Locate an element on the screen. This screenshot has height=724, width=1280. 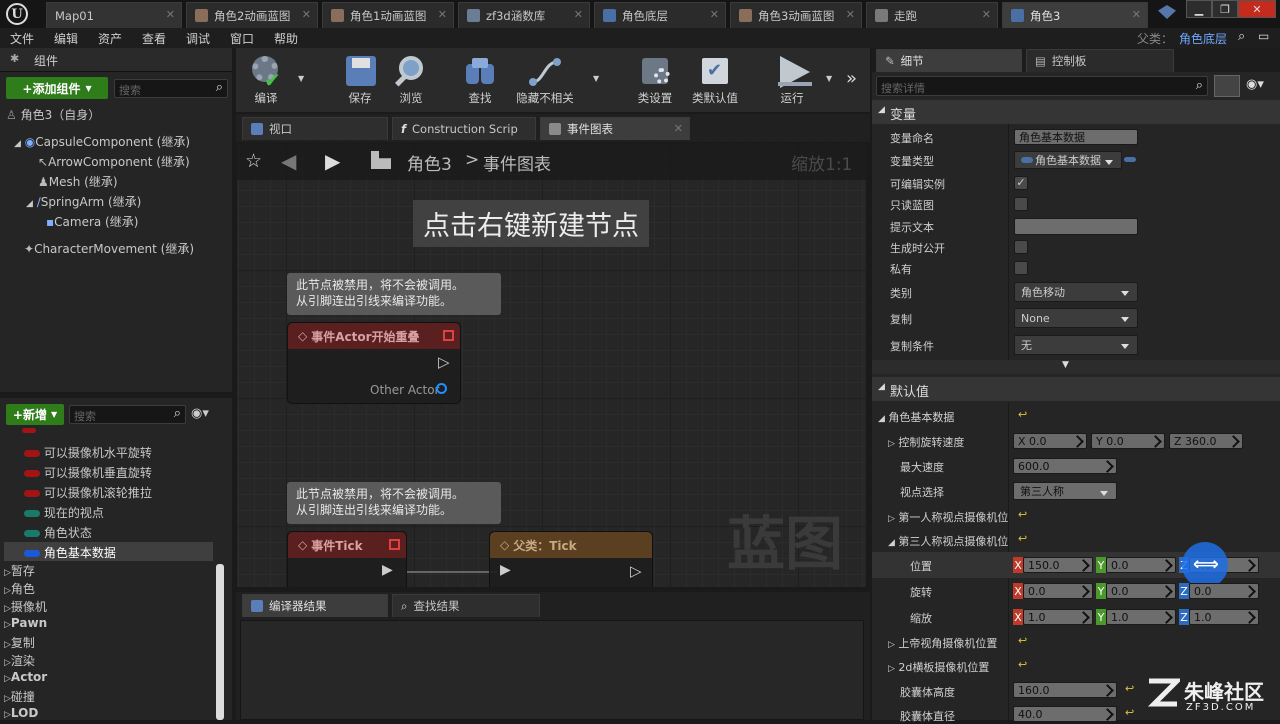
toolbar-overflow-icon: » is located at coordinates (851, 78).